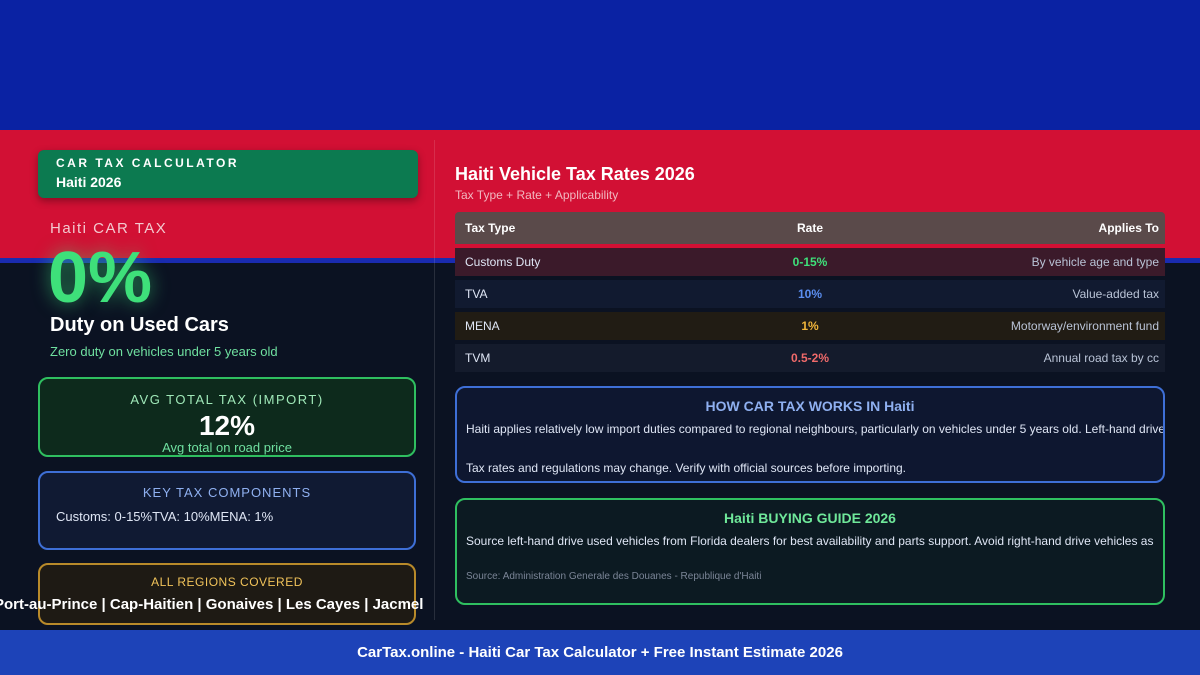  I want to click on header-tax-type: Tax Type, so click(490, 228).